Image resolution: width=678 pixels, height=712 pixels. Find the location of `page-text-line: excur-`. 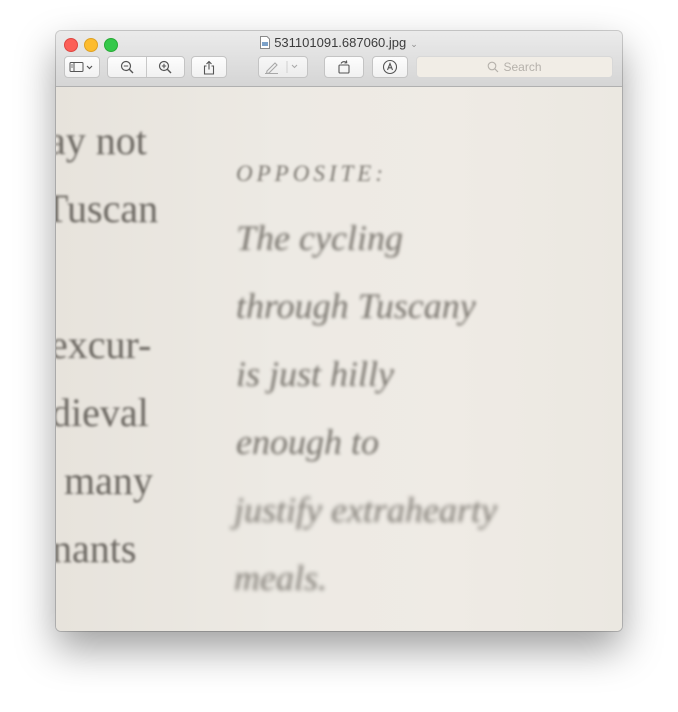

page-text-line: excur- is located at coordinates (104, 344).